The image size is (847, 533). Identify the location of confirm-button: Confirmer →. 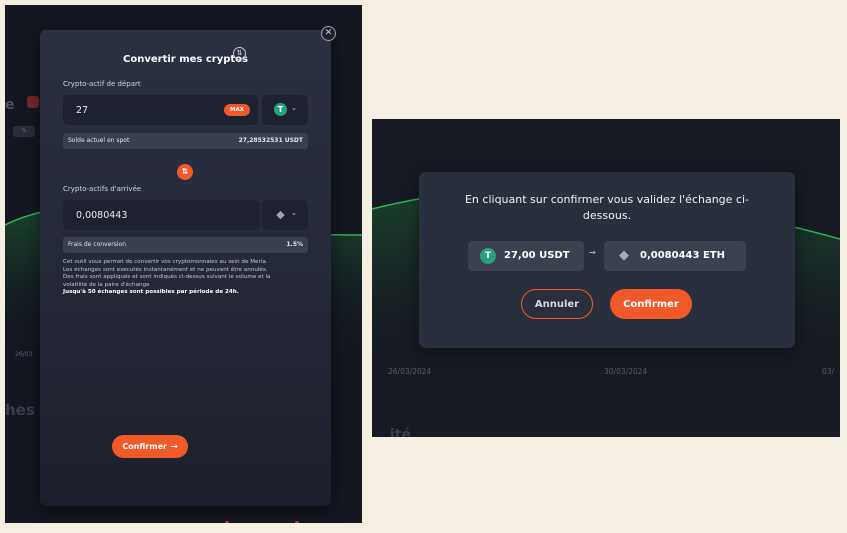
(150, 446).